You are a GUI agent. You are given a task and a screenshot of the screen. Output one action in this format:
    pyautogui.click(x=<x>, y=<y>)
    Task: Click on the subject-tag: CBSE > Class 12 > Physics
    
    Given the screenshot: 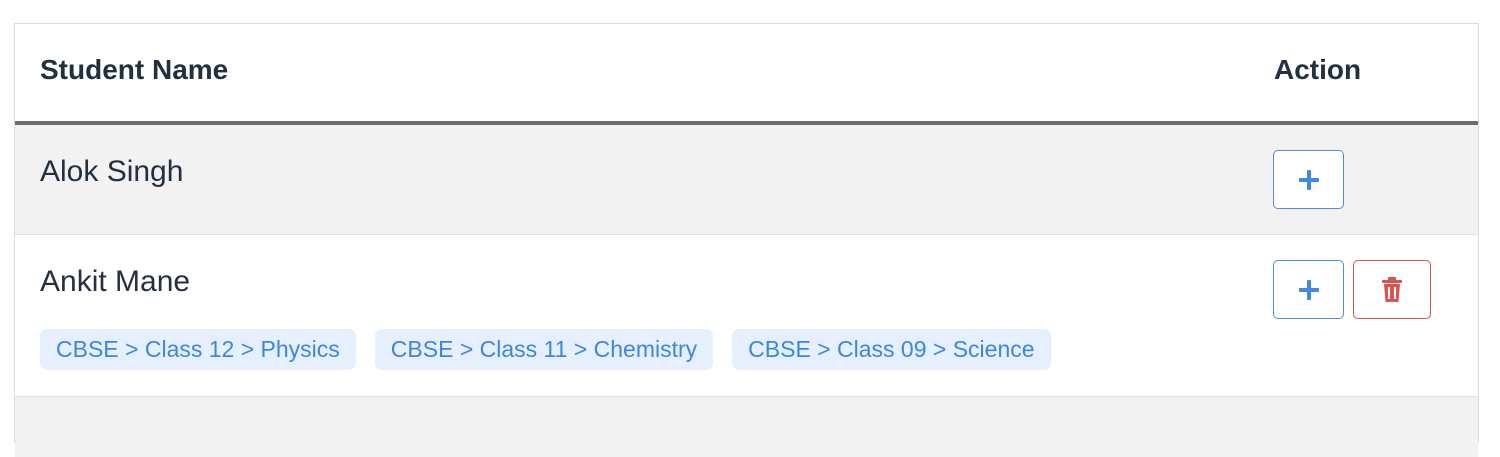 What is the action you would take?
    pyautogui.click(x=198, y=349)
    